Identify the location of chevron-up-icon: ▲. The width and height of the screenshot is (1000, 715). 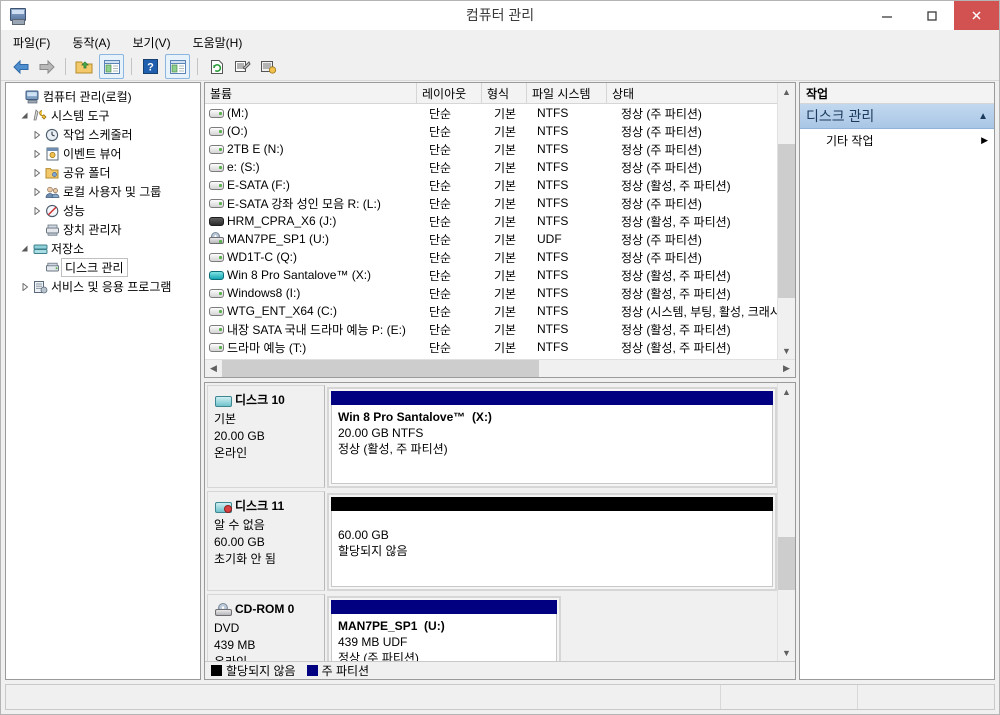
(983, 116).